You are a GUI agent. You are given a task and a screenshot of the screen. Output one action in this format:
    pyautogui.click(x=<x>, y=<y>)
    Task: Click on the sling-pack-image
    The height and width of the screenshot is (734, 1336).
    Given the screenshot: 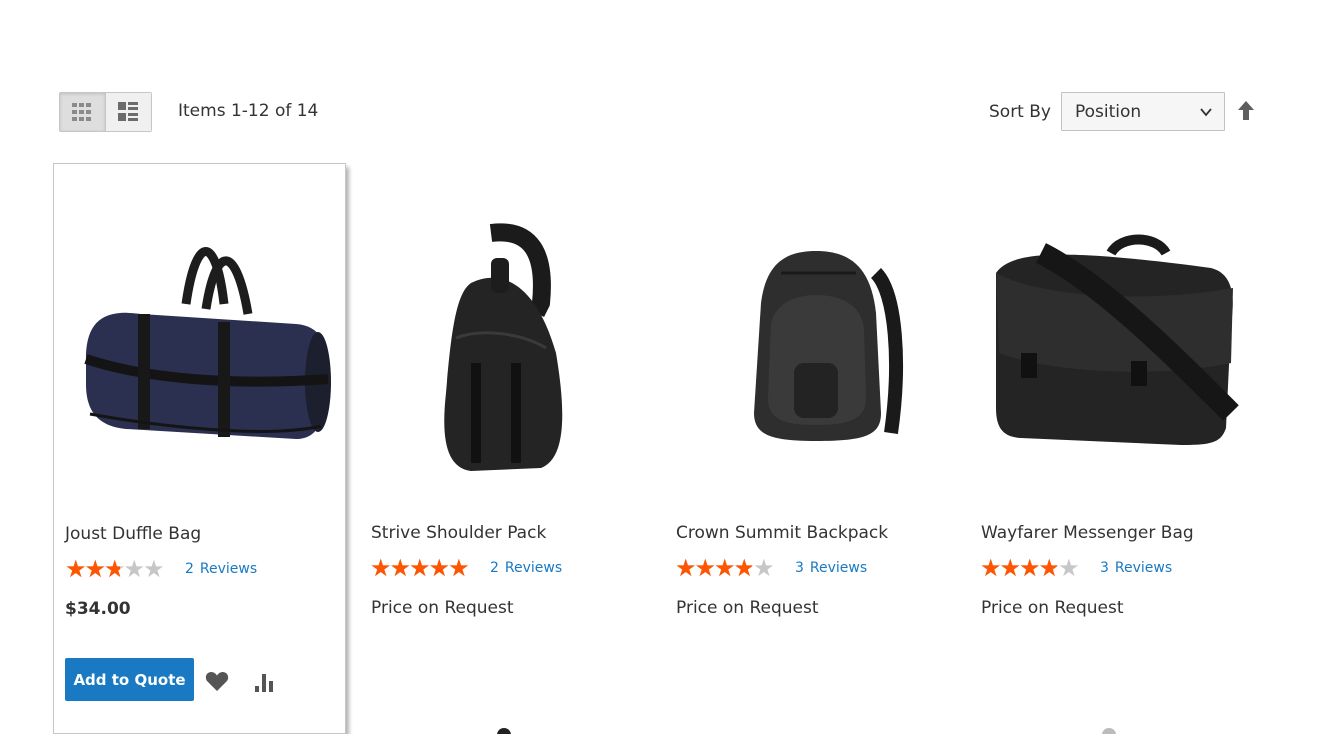 What is the action you would take?
    pyautogui.click(x=503, y=347)
    